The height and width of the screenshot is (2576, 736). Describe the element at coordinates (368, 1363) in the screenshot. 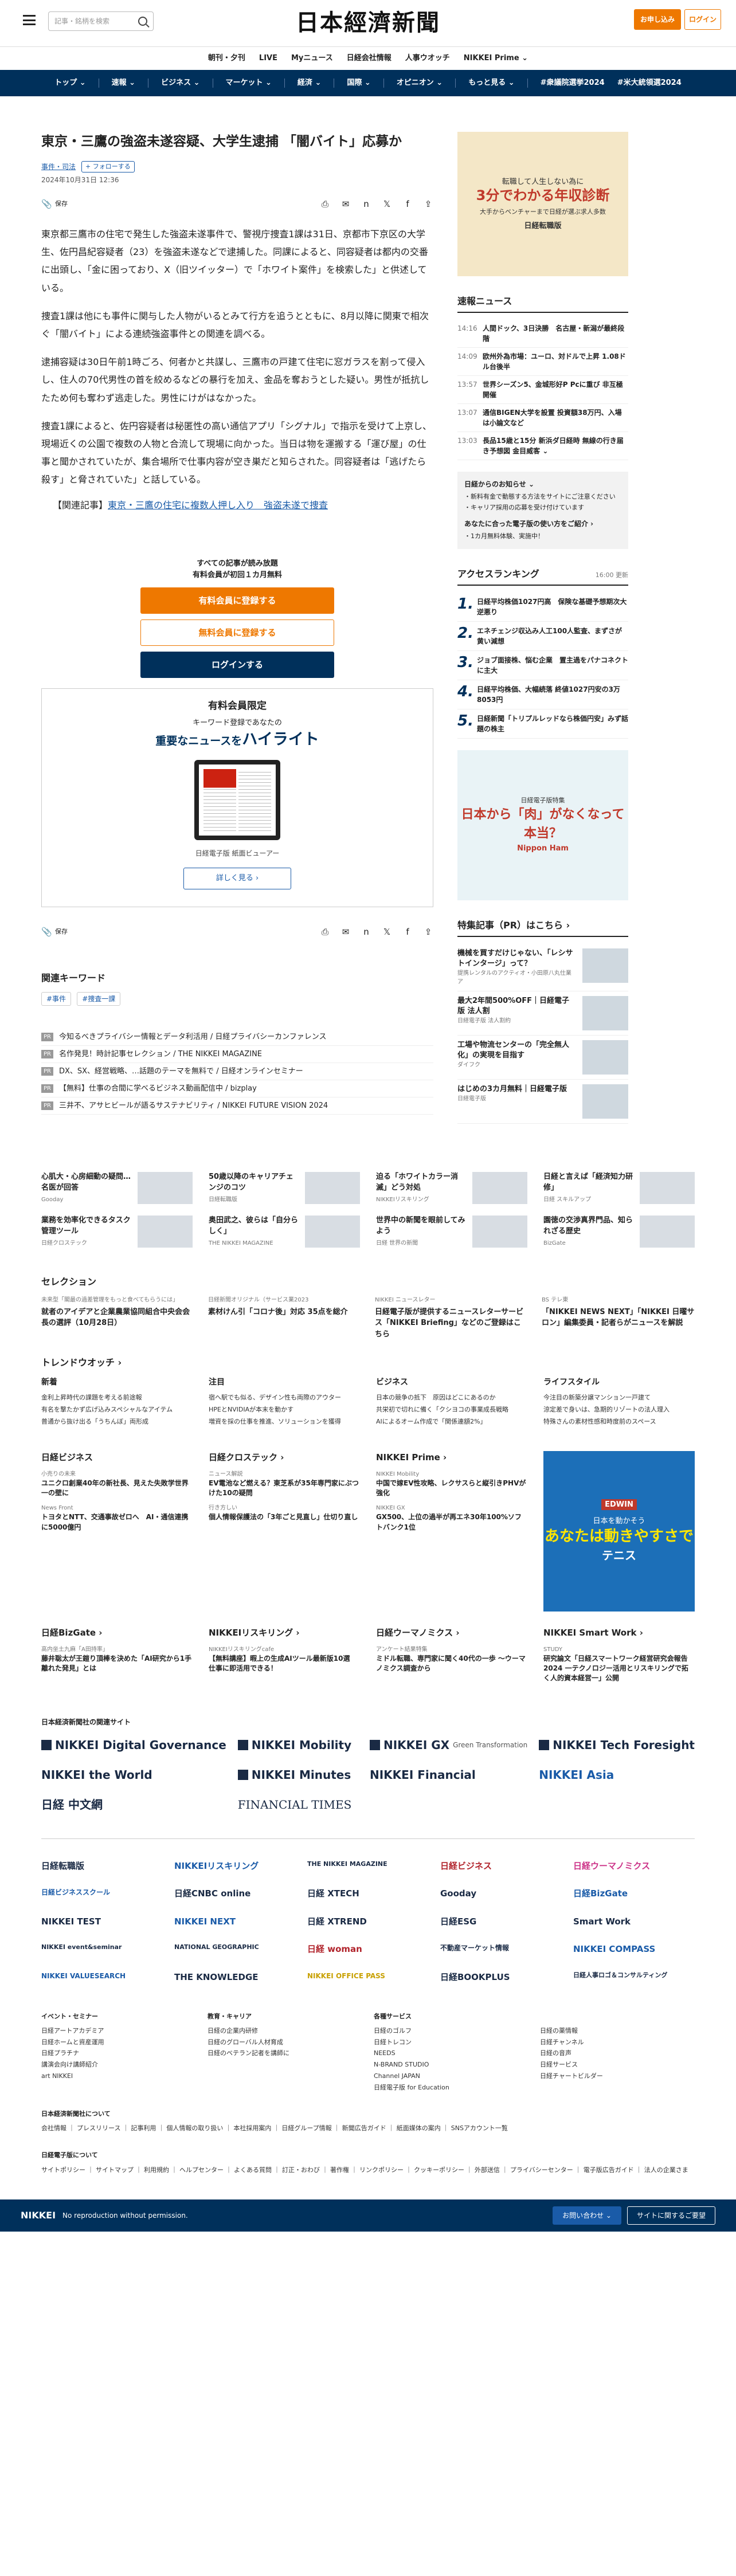

I see `trend-heading: トレンドウオッチ ›` at that location.